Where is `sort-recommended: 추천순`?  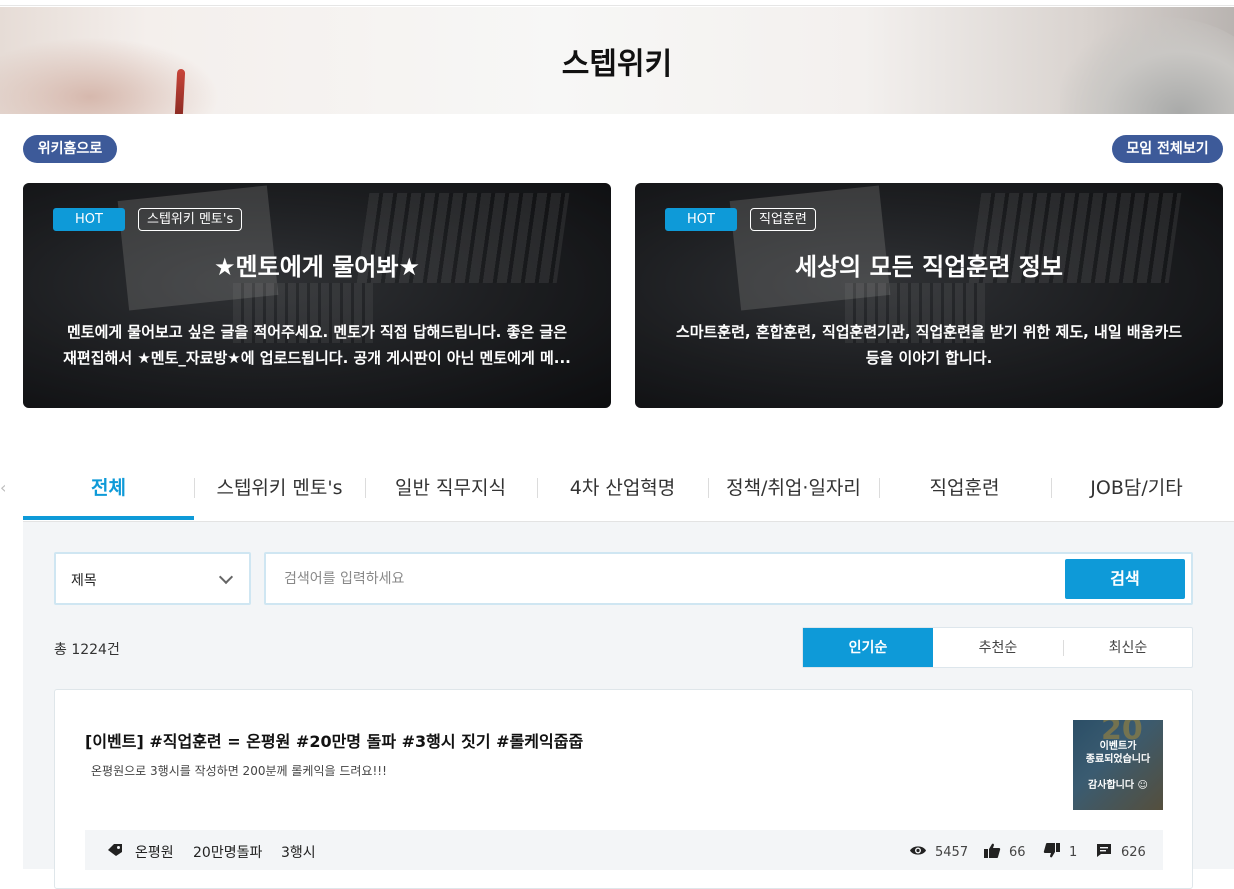 sort-recommended: 추천순 is located at coordinates (998, 647).